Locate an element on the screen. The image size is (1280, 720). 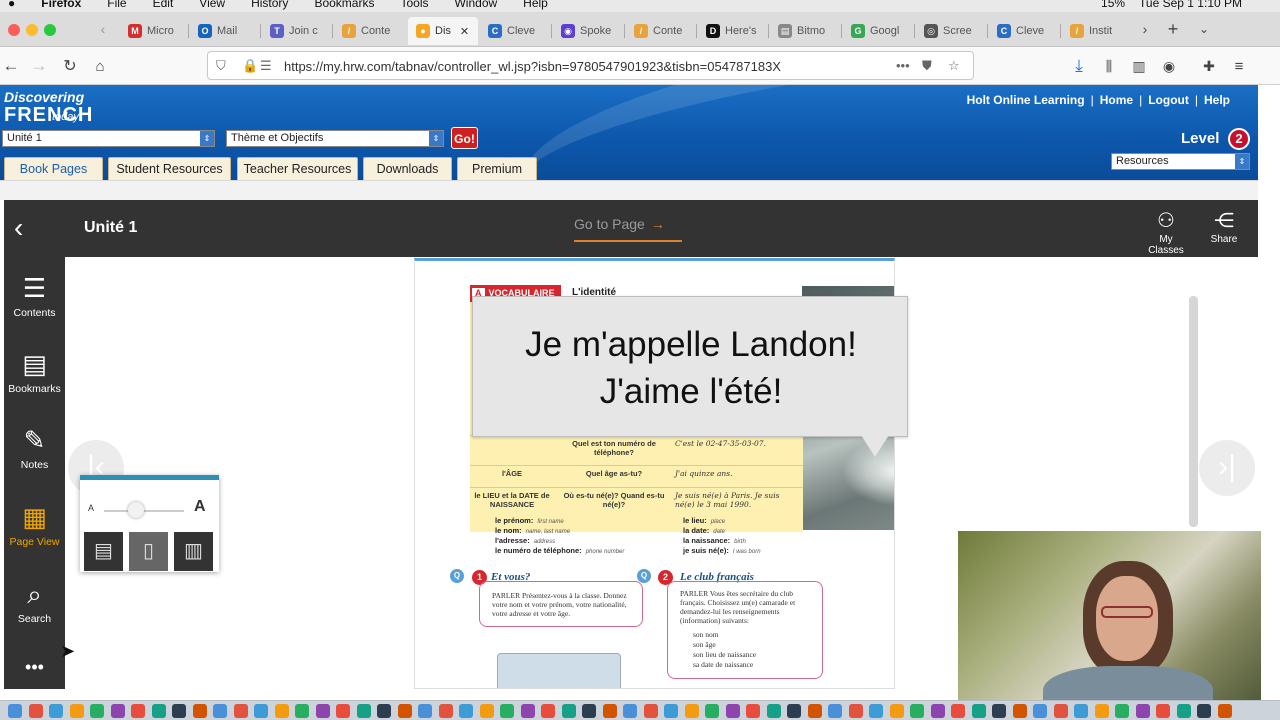
tab-teacher-resources: Teacher Resources is located at coordinates (297, 168).